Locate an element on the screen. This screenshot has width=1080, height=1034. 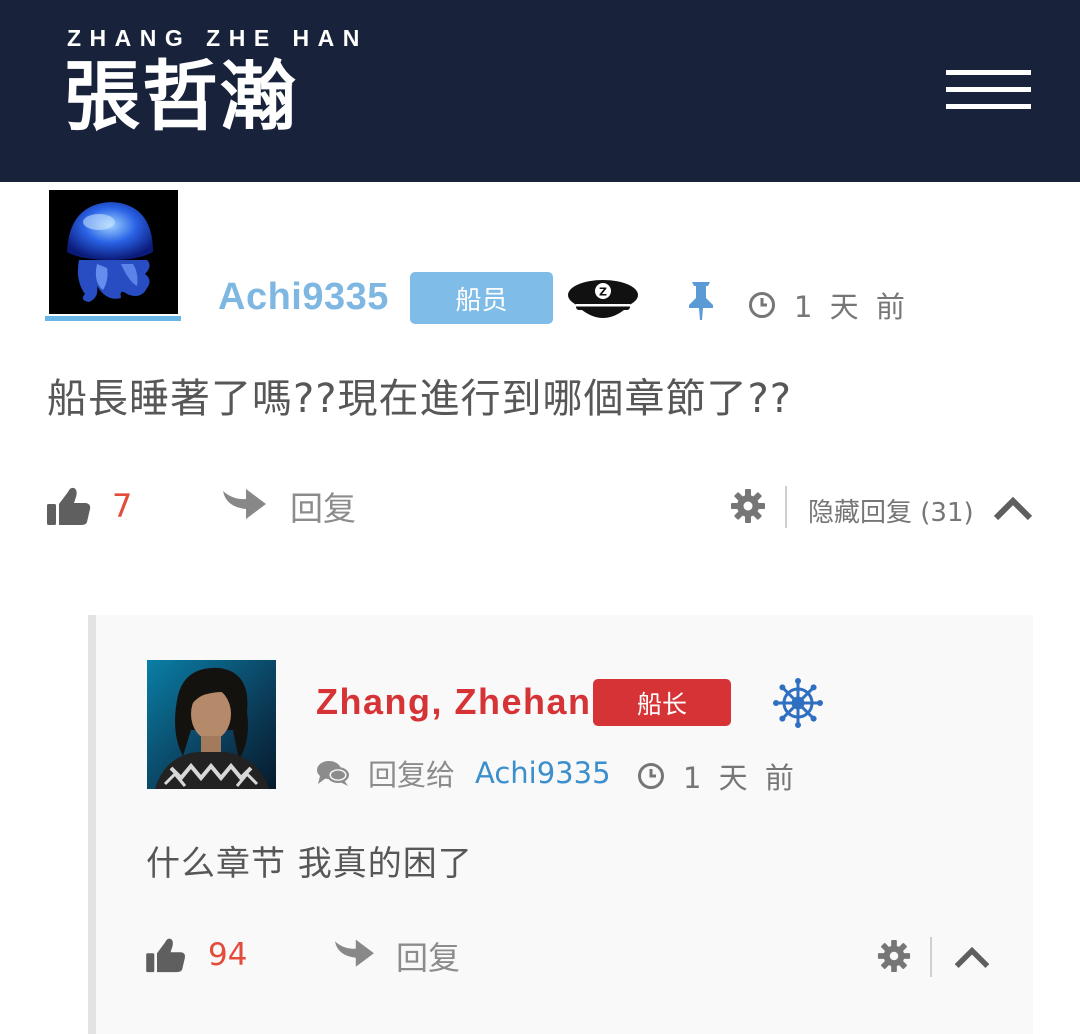
reply-time-text: 1 天 前 is located at coordinates (740, 778).